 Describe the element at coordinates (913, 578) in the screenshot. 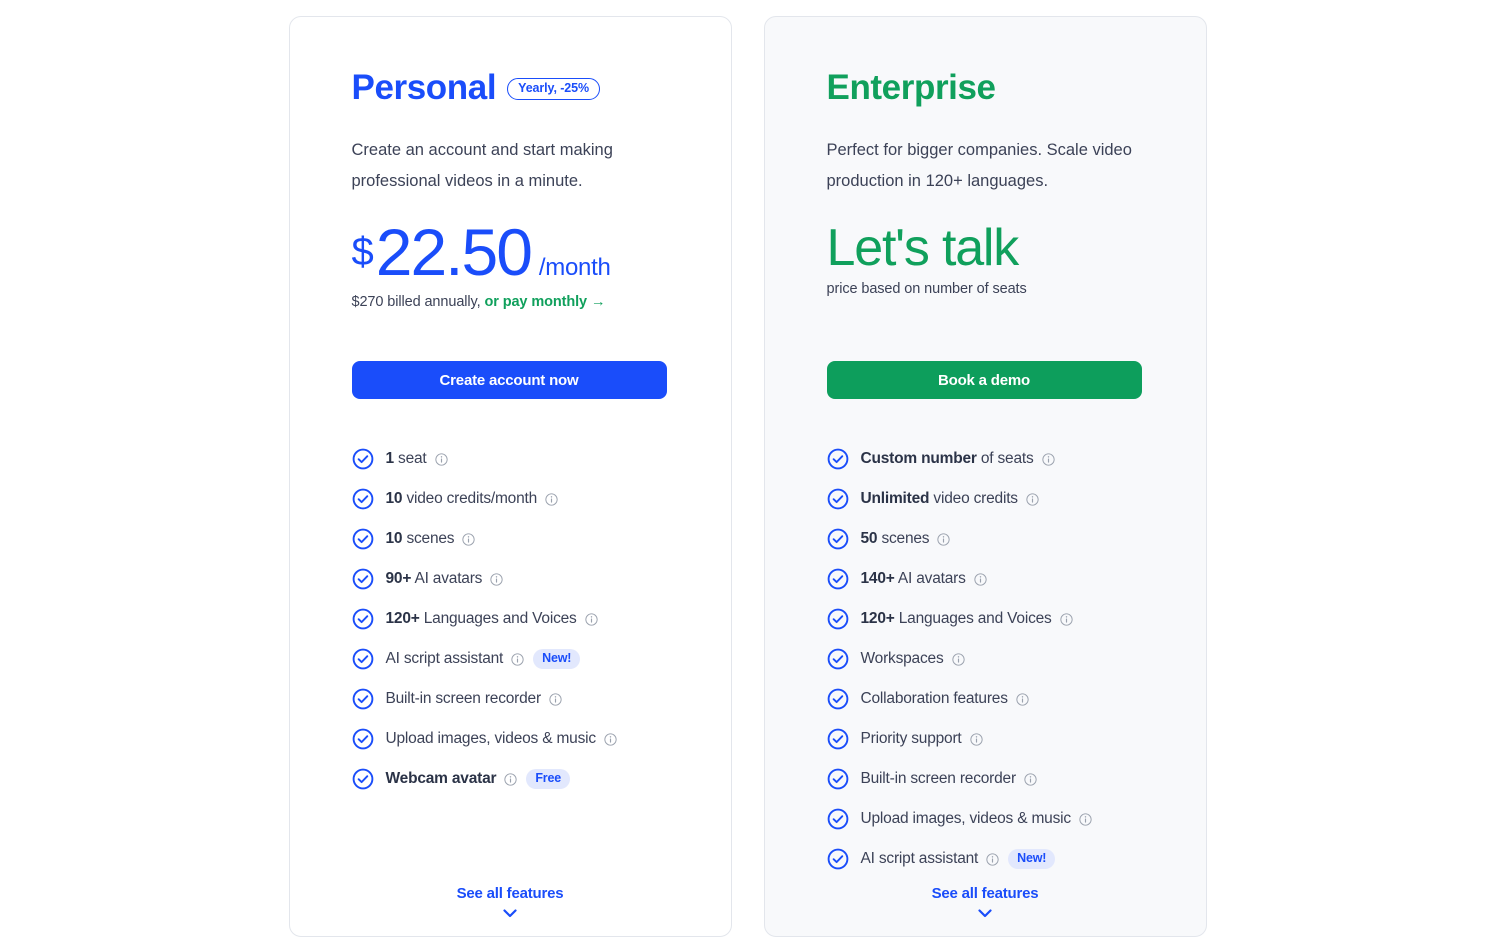

I see `feature-label: 140+ AI avatars` at that location.